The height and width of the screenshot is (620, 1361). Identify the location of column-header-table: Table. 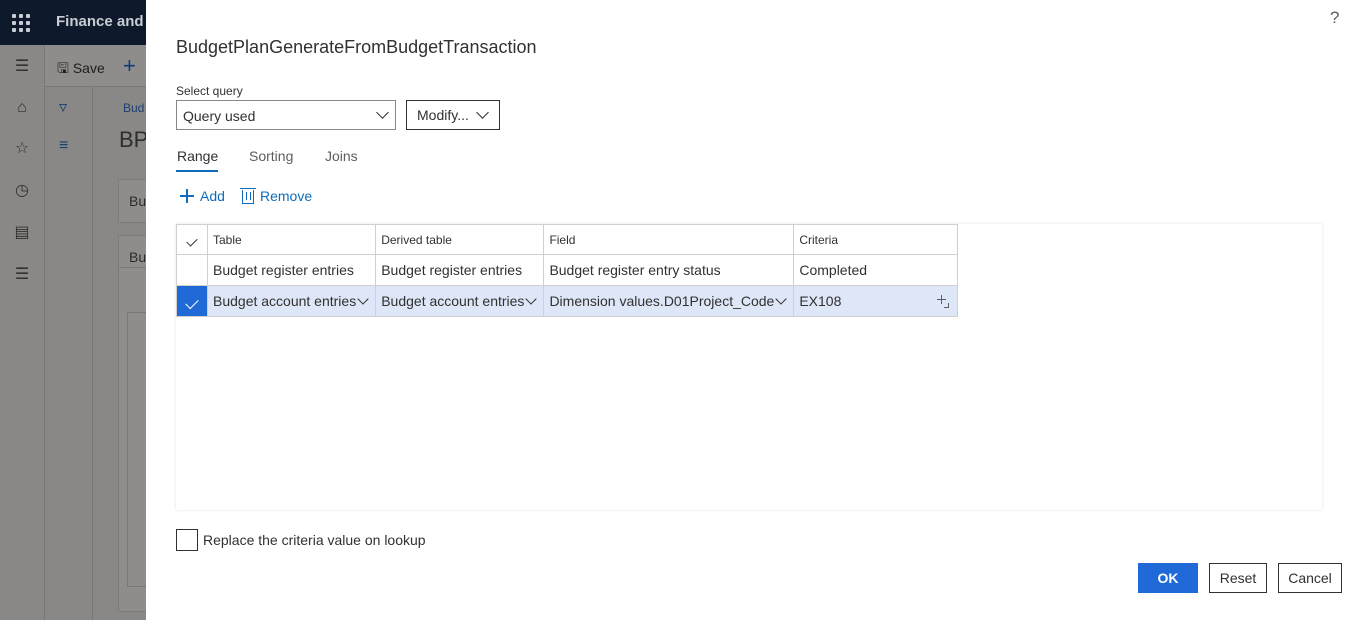
(291, 239).